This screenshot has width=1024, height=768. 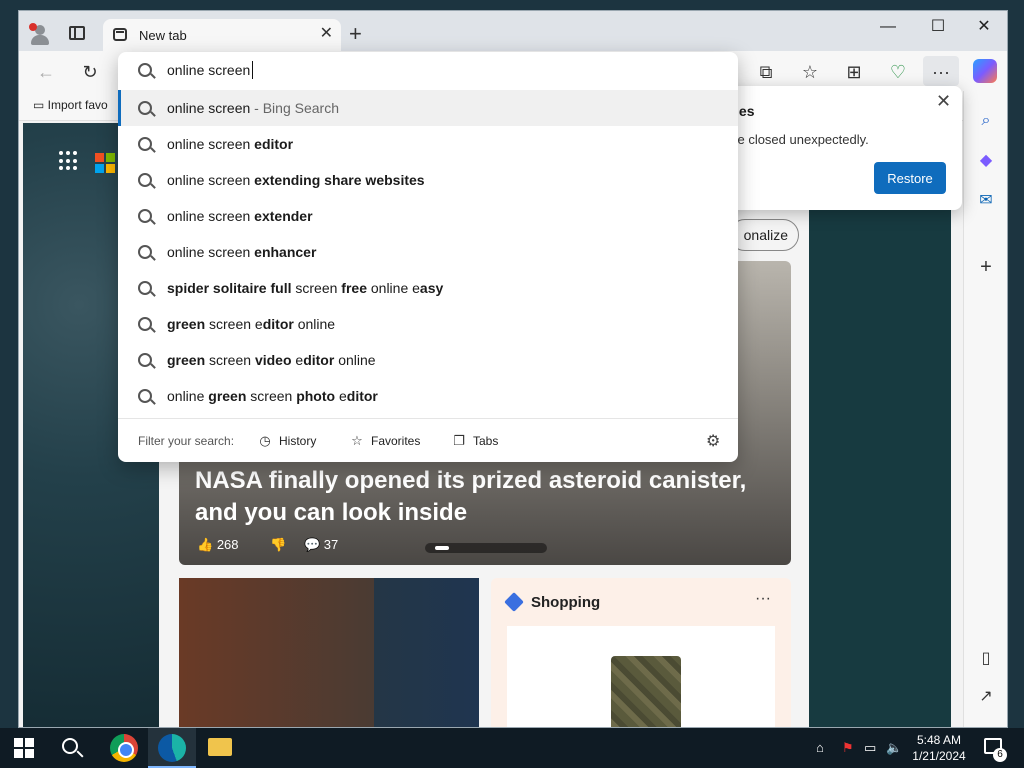 I want to click on collections-icon: ⊞, so click(x=854, y=72).